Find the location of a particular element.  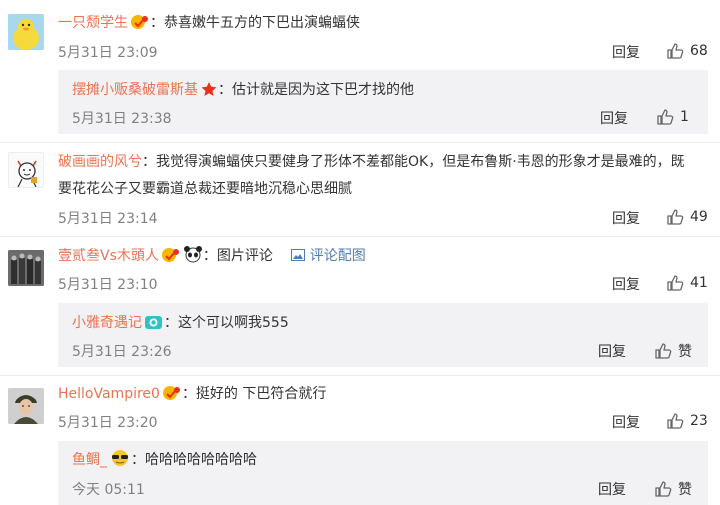

reply-like-button: 1 is located at coordinates (672, 117).